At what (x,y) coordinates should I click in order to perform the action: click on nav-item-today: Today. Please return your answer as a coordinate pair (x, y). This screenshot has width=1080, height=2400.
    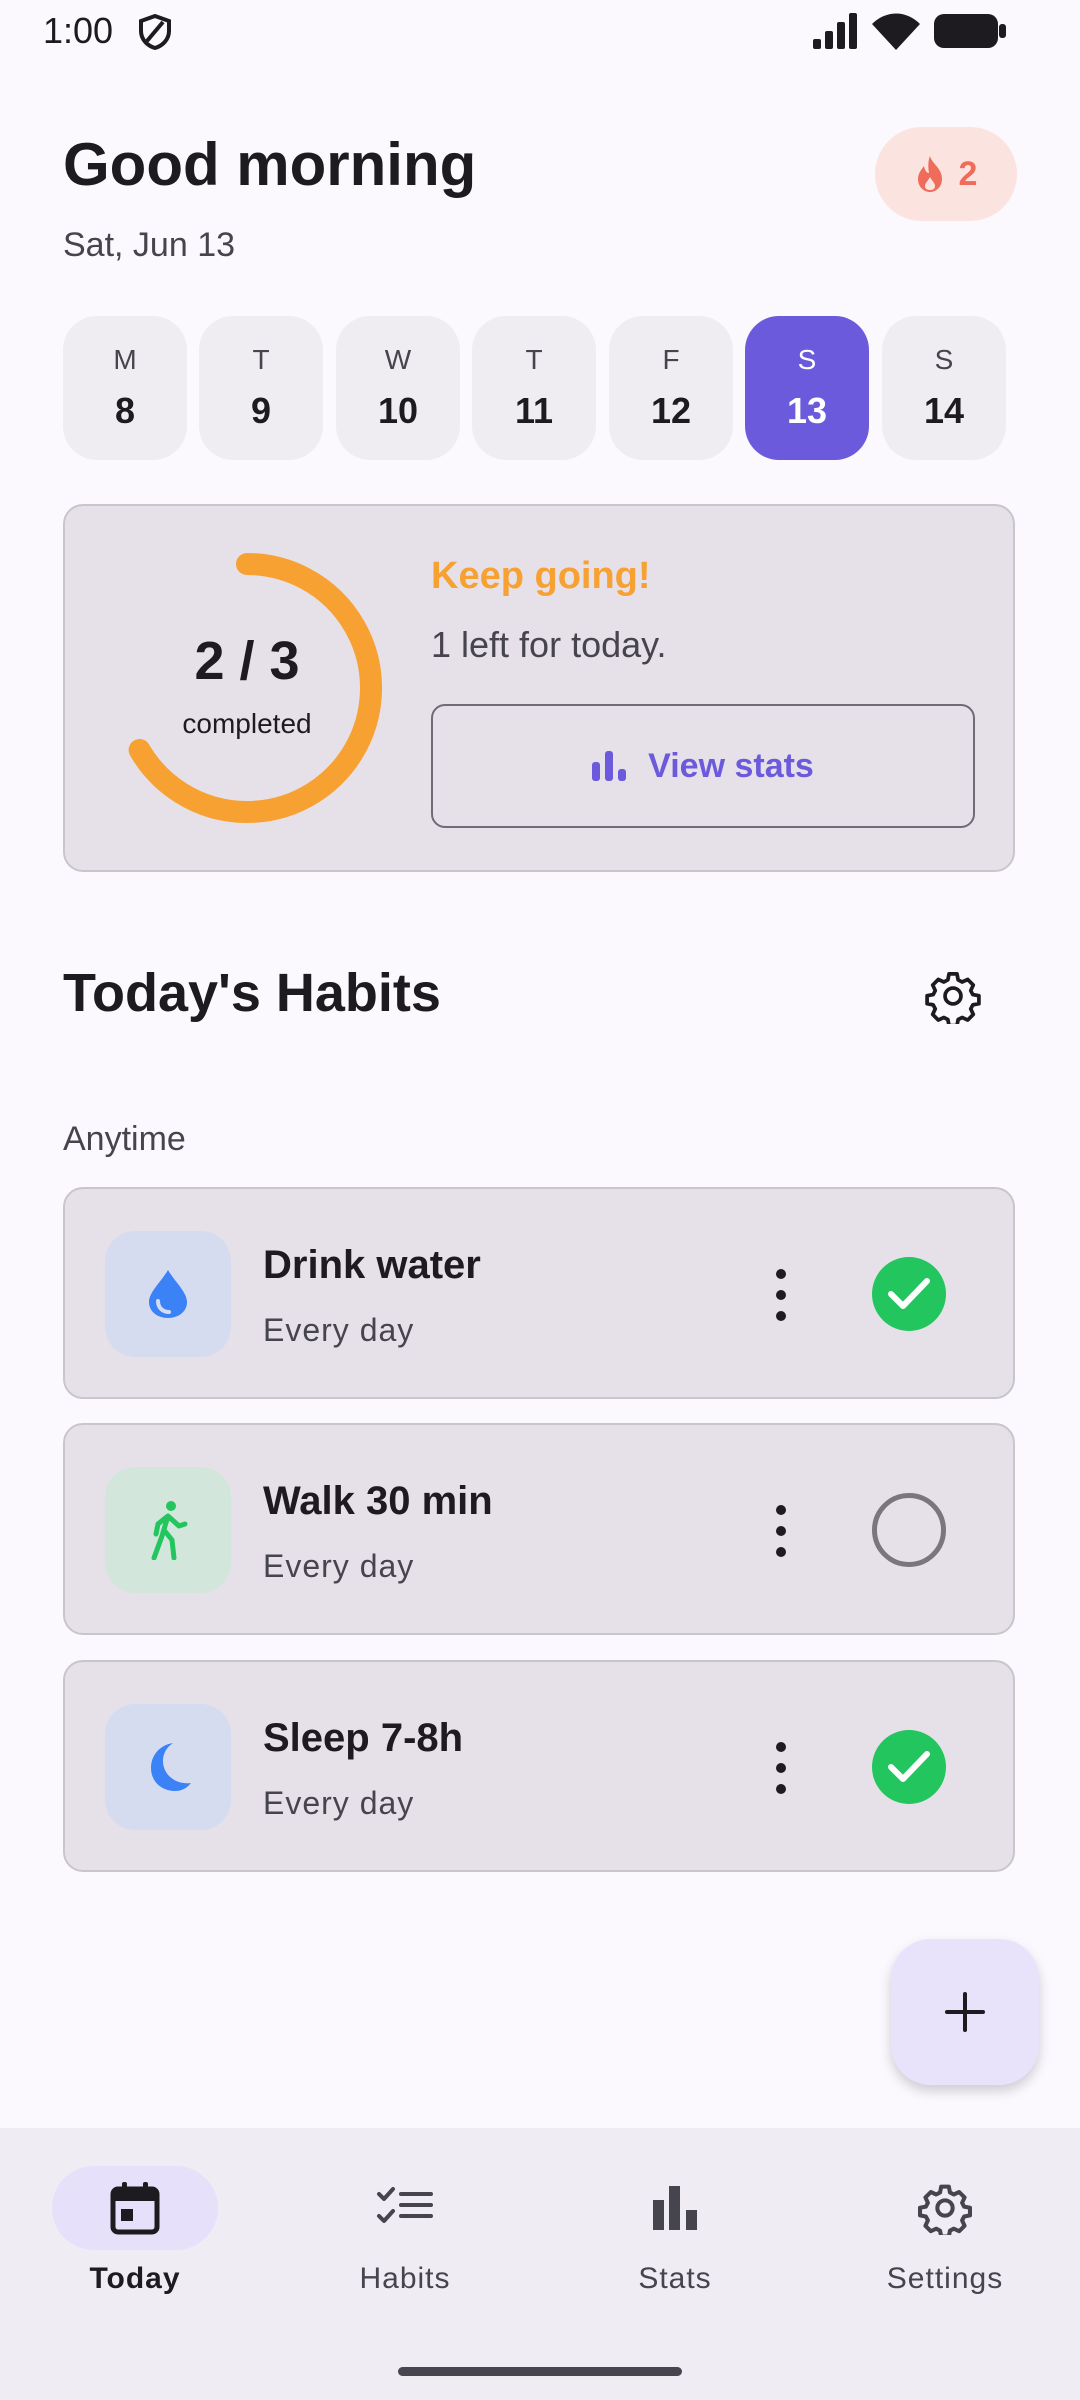
    Looking at the image, I should click on (135, 2231).